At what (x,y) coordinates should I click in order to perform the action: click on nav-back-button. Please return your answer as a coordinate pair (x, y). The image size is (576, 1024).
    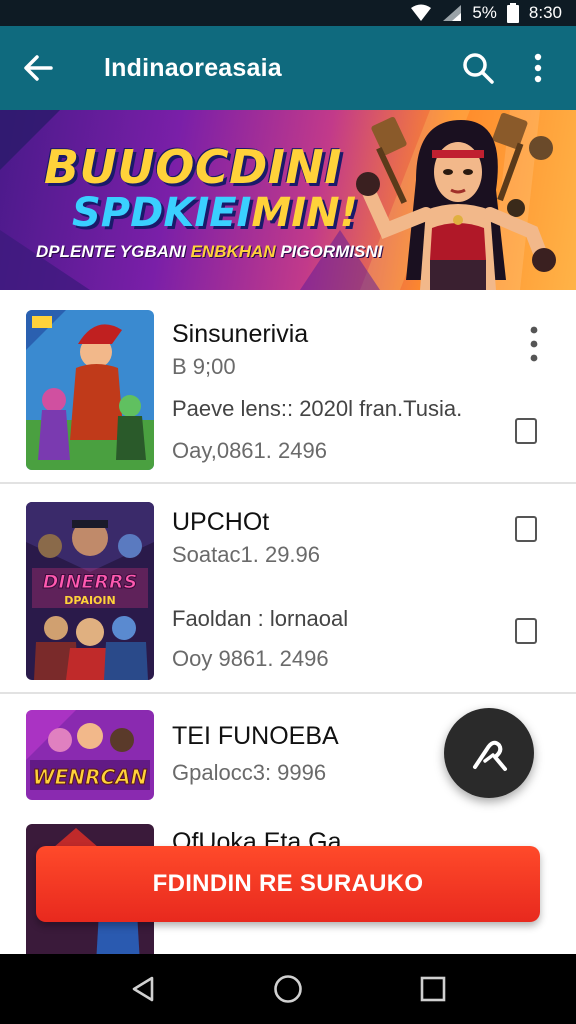
    Looking at the image, I should click on (143, 989).